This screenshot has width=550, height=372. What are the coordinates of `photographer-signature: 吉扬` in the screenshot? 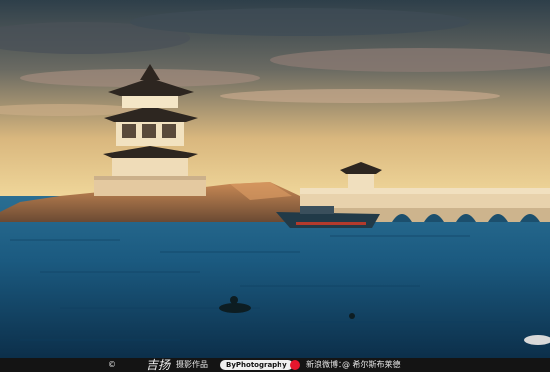 It's located at (158, 365).